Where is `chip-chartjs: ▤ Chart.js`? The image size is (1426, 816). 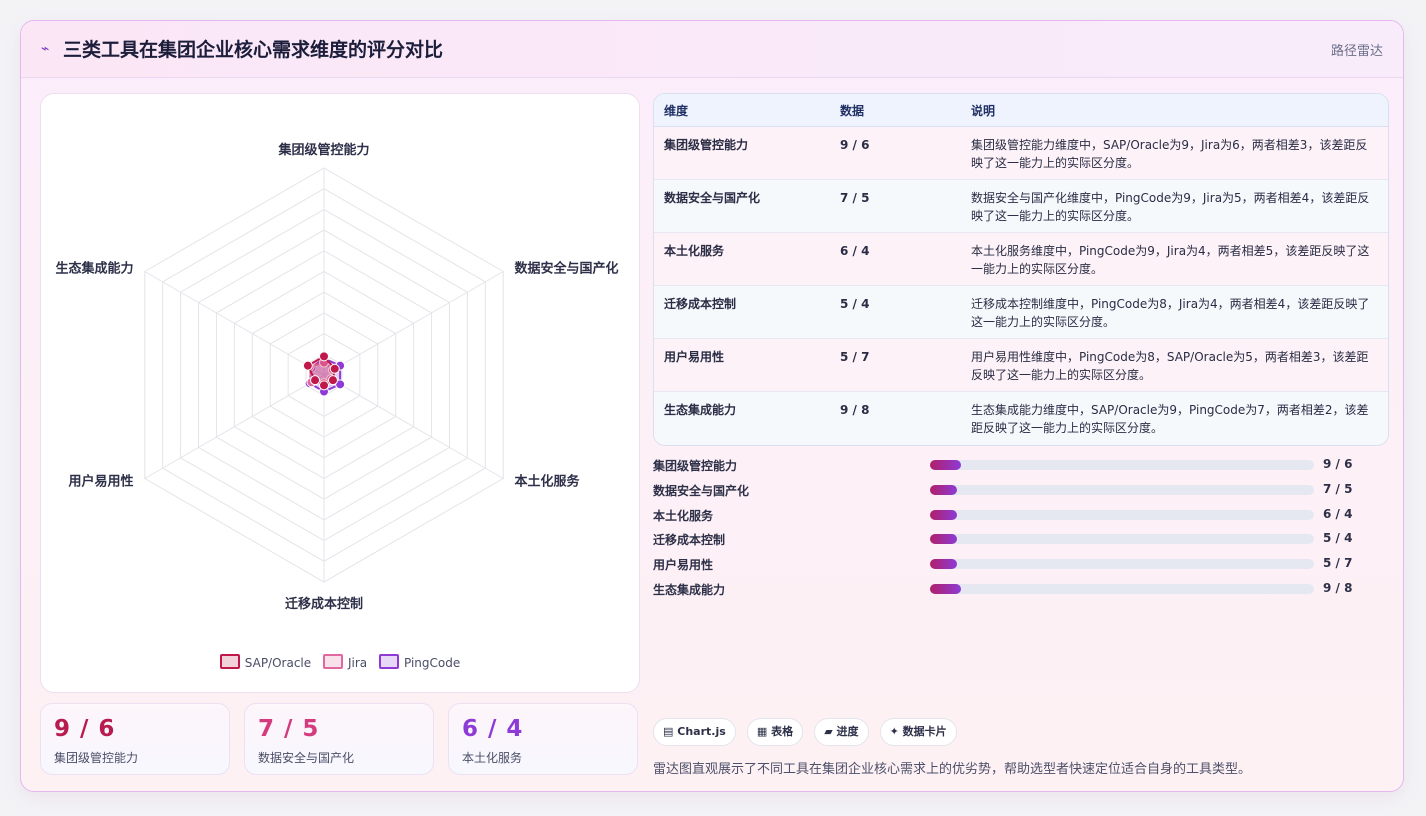 chip-chartjs: ▤ Chart.js is located at coordinates (694, 732).